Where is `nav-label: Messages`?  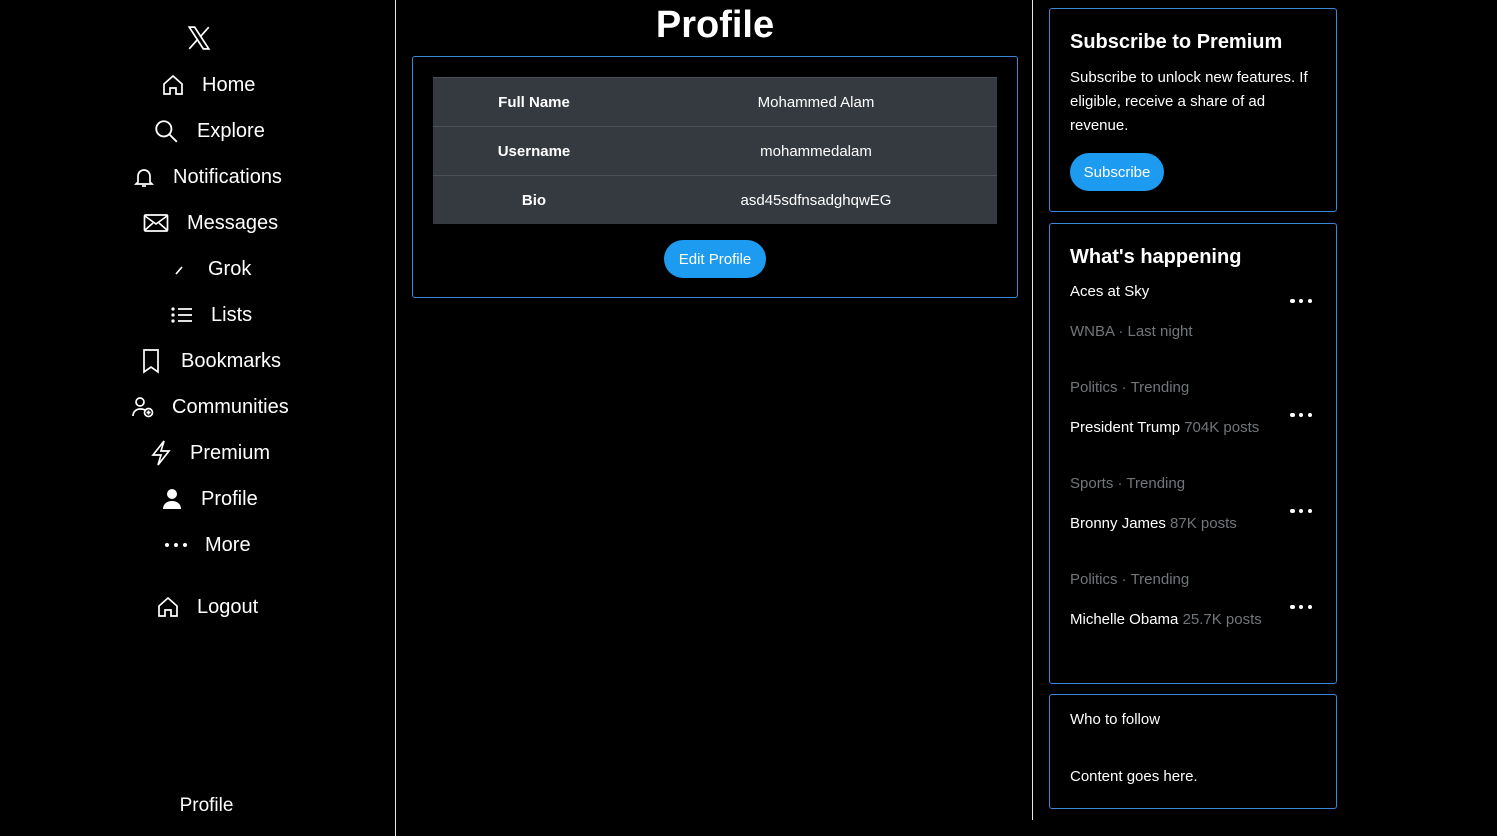
nav-label: Messages is located at coordinates (233, 222).